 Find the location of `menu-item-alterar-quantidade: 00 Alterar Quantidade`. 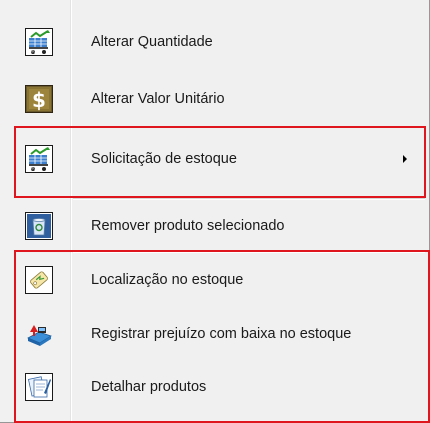

menu-item-alterar-quantidade: 00 Alterar Quantidade is located at coordinates (212, 42).